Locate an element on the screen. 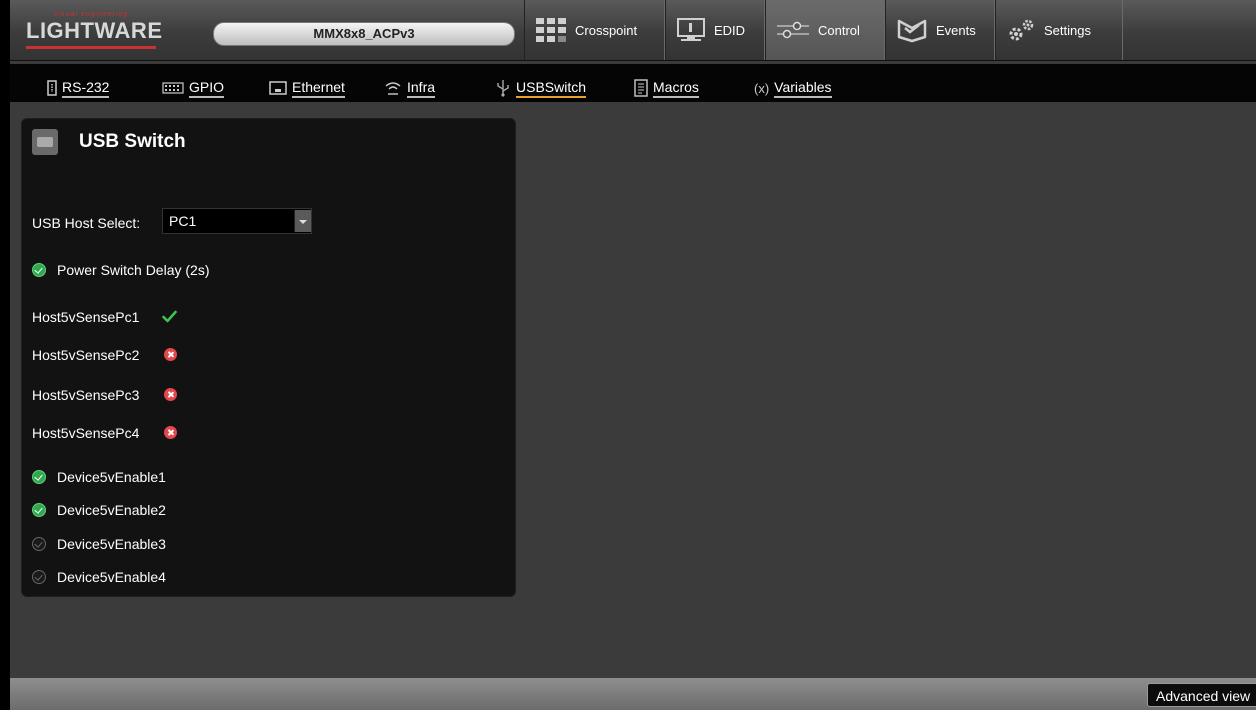 The height and width of the screenshot is (710, 1256). usb-host-select-value: PC1 is located at coordinates (183, 221).